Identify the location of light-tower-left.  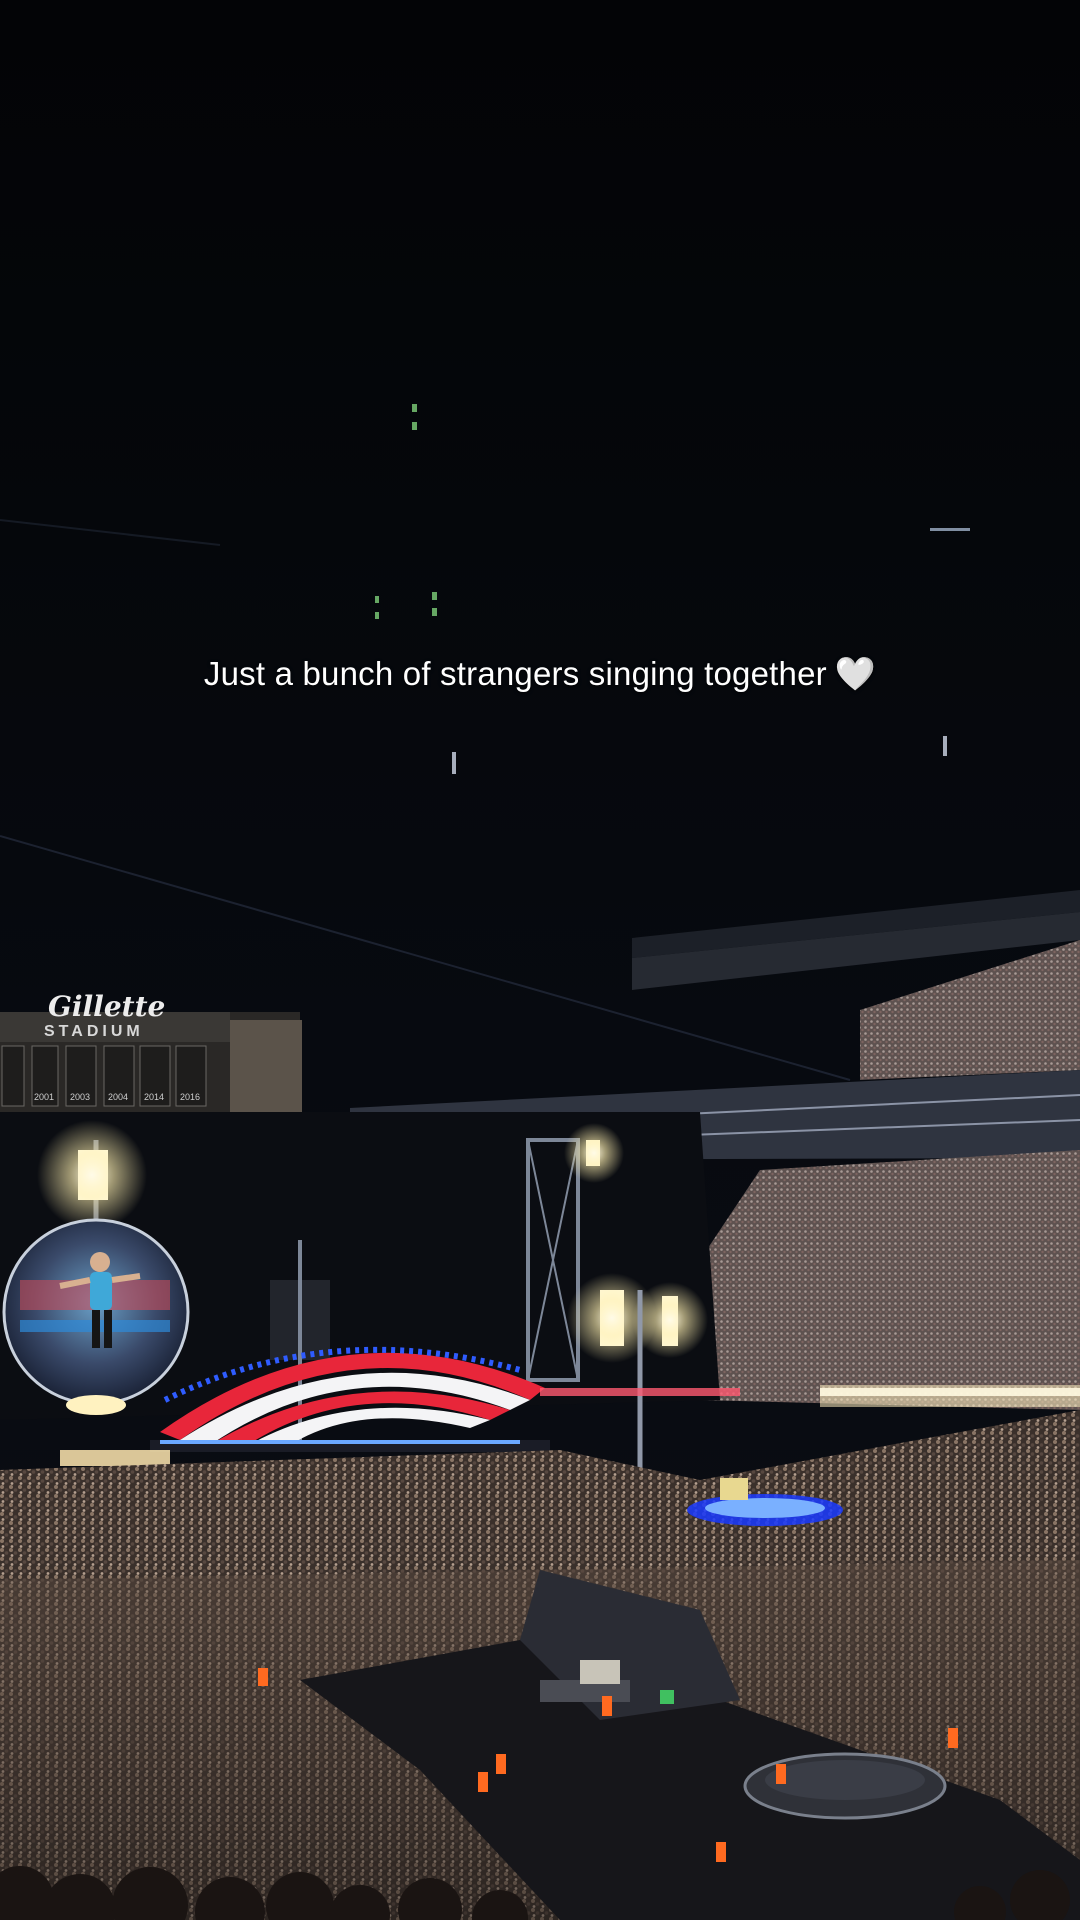
(92, 1175).